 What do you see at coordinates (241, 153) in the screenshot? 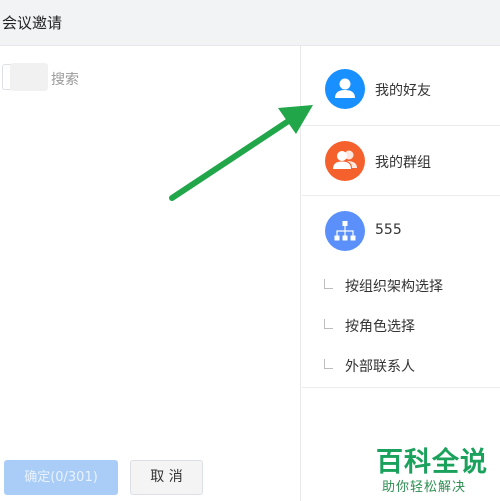
I see `annotation-arrow-icon` at bounding box center [241, 153].